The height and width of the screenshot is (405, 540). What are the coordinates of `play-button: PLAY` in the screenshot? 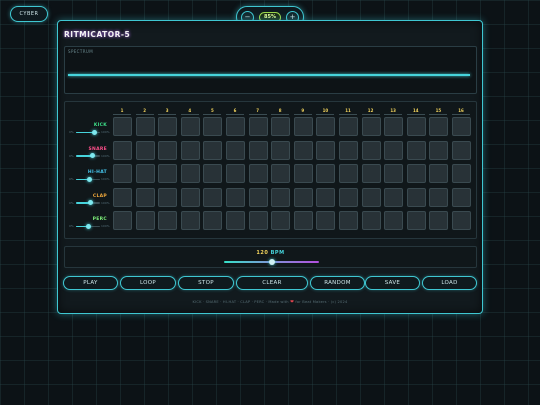 It's located at (90, 283).